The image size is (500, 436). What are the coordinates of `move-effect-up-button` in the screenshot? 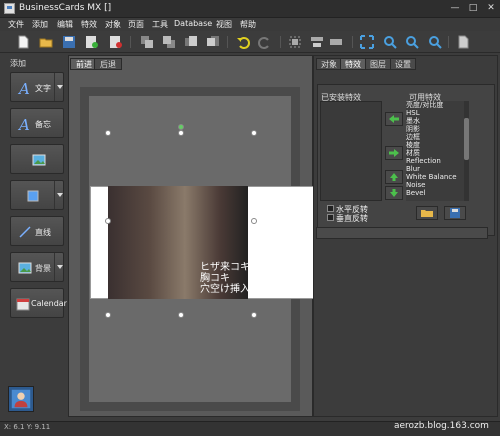 It's located at (394, 177).